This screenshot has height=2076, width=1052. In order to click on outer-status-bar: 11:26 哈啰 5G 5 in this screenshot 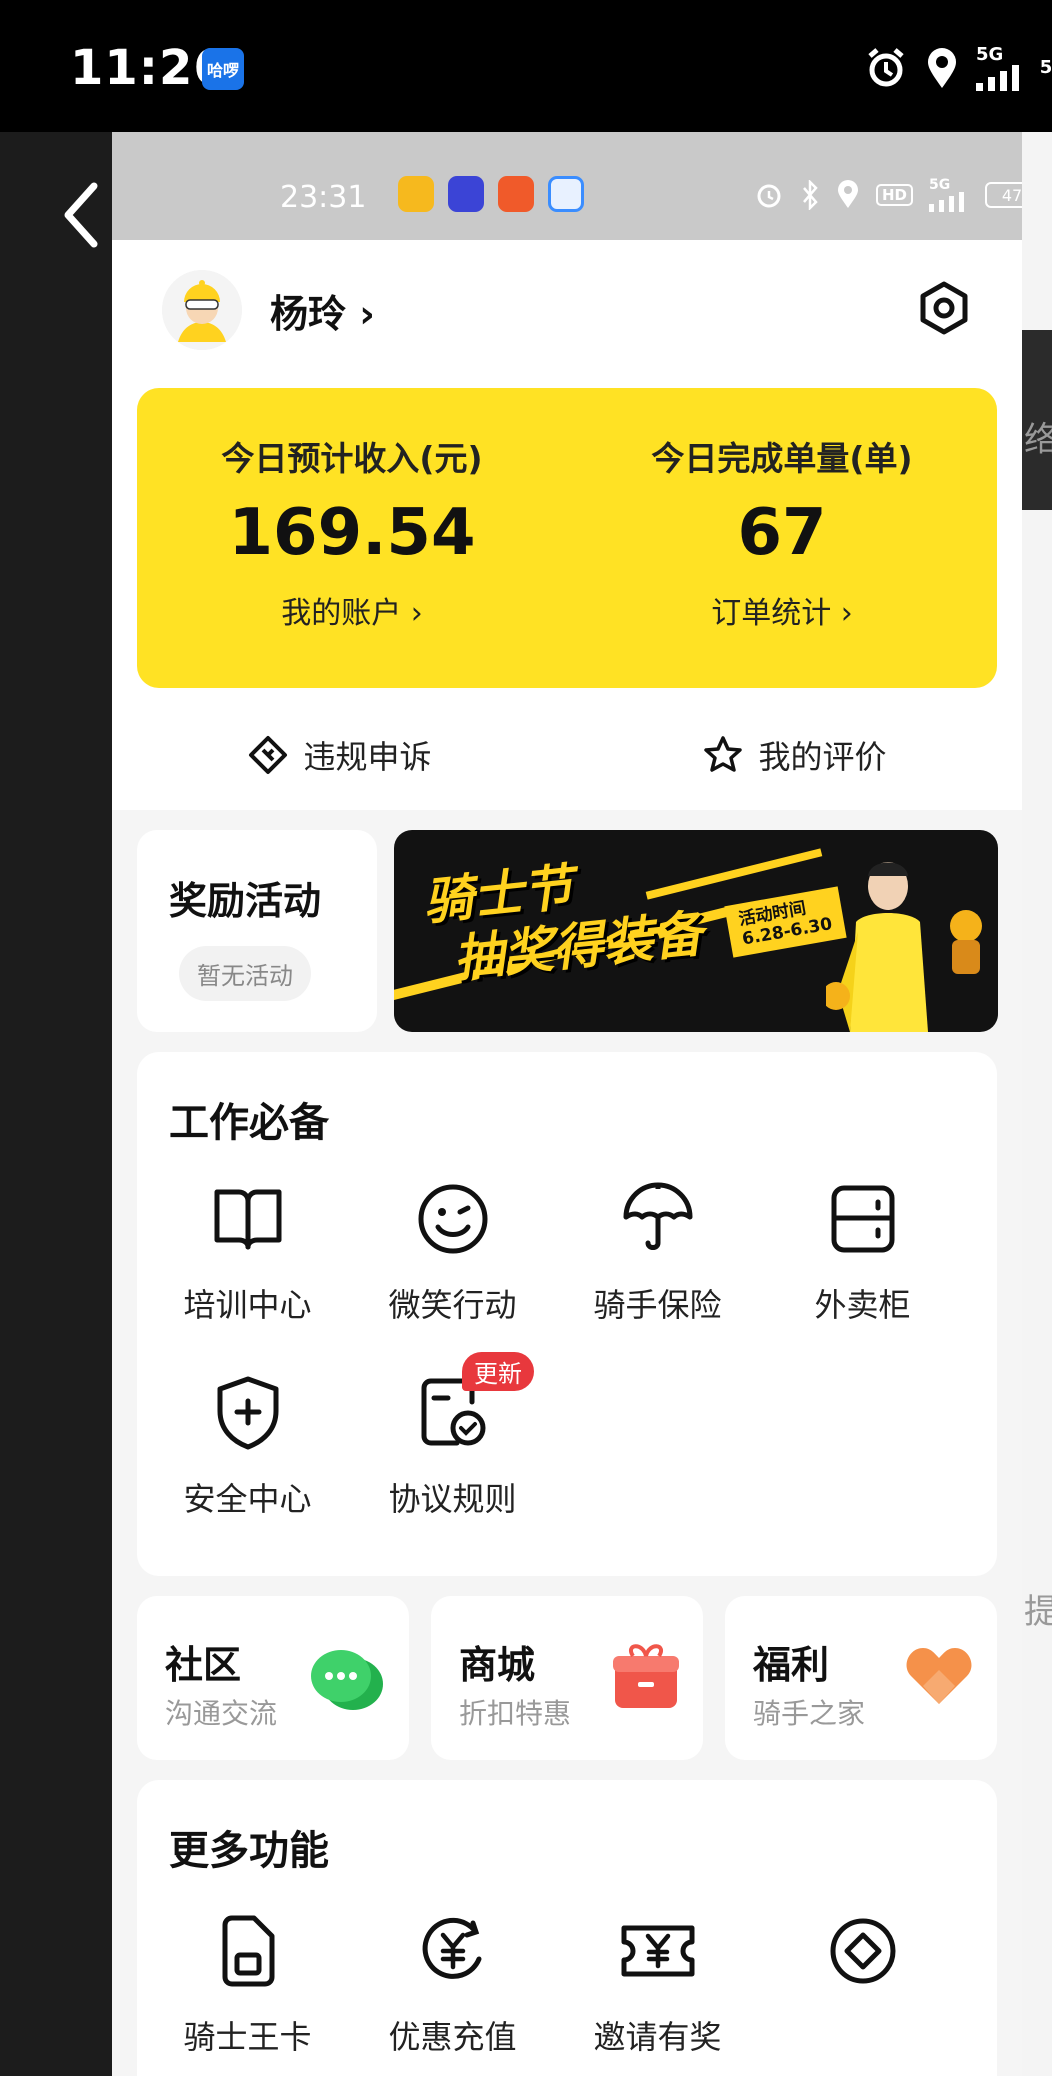, I will do `click(526, 66)`.